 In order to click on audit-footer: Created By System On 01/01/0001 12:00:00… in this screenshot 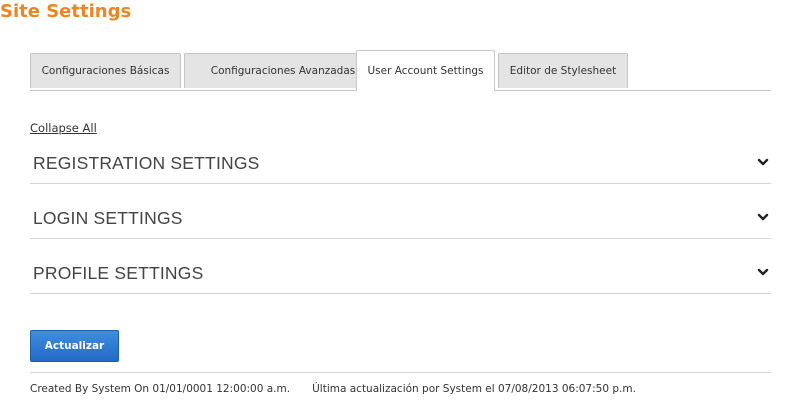, I will do `click(333, 389)`.